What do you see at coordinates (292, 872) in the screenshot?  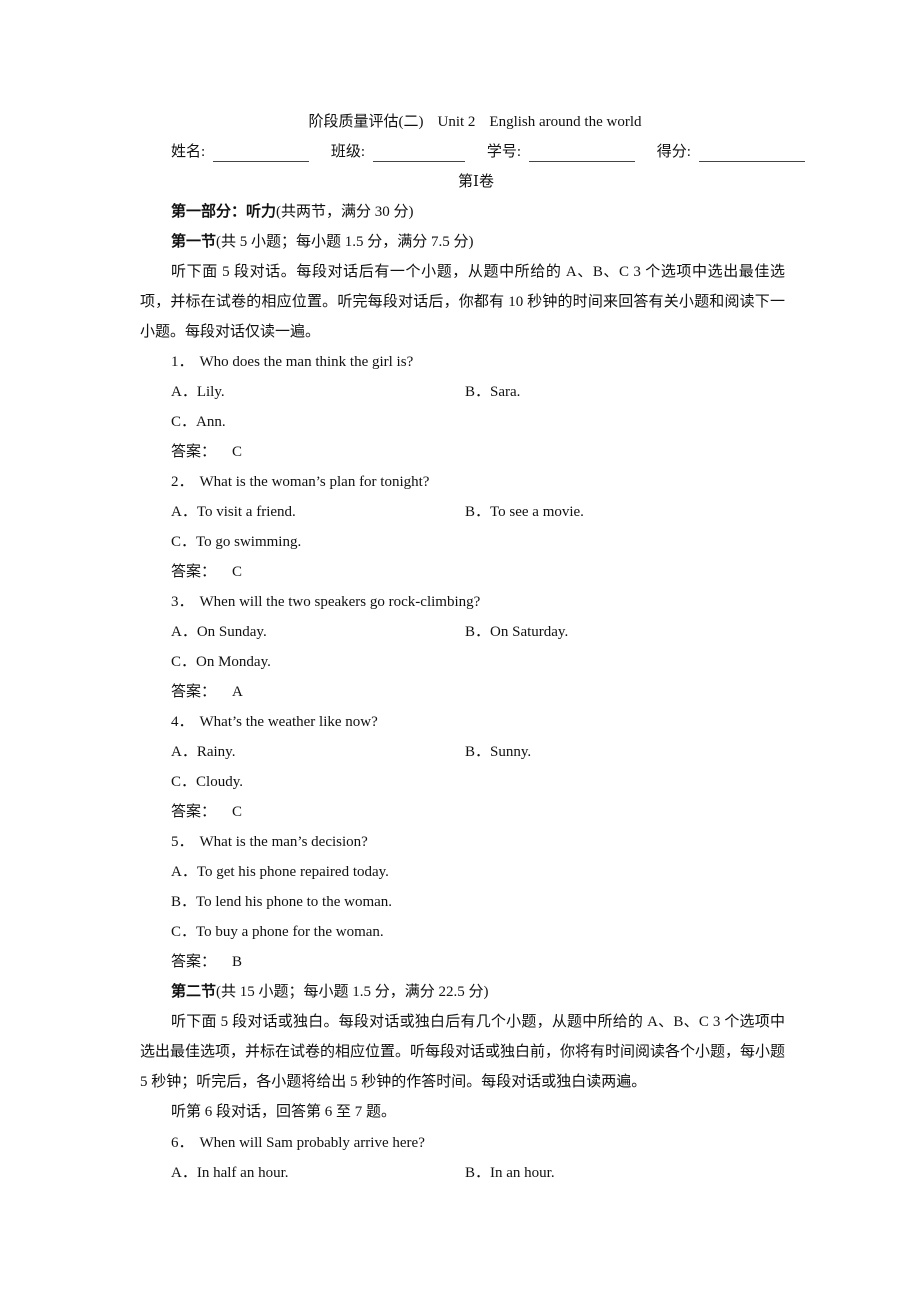 I see `option-text: To get his phone repaired today.` at bounding box center [292, 872].